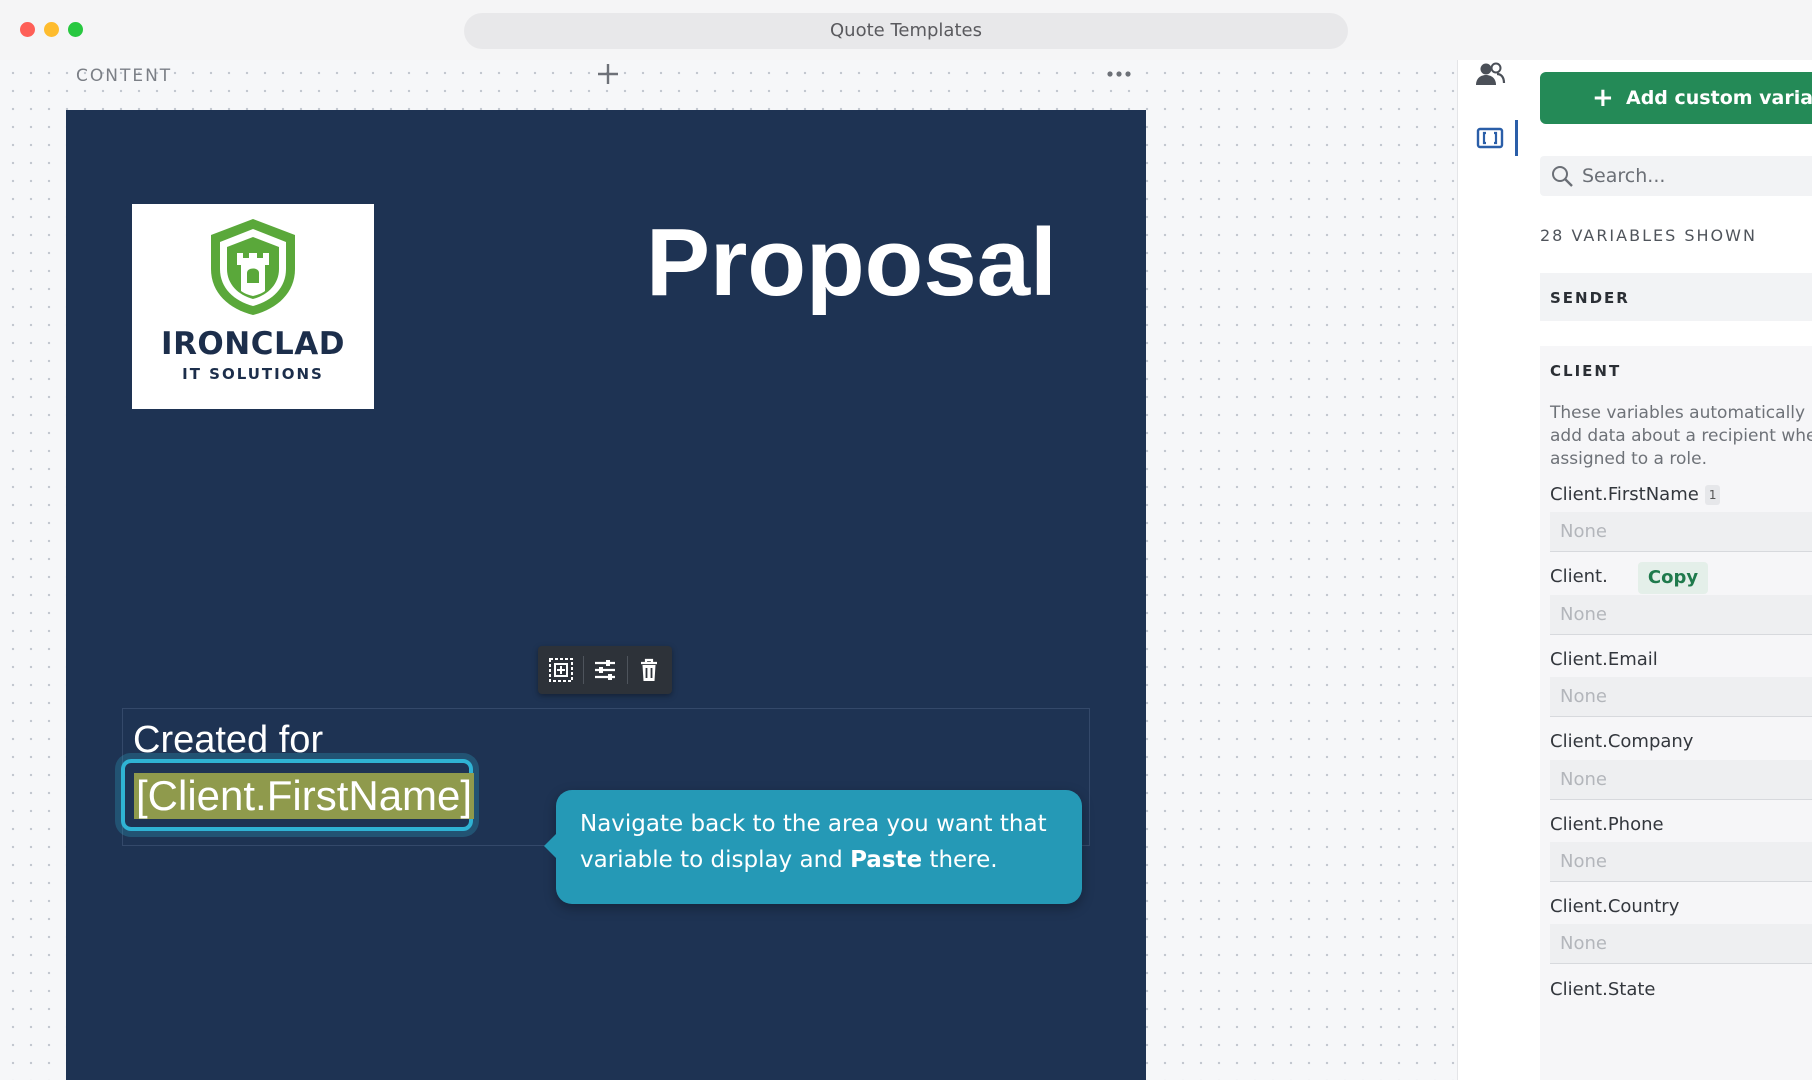 The image size is (1812, 1080). I want to click on add-to-block-icon, so click(561, 670).